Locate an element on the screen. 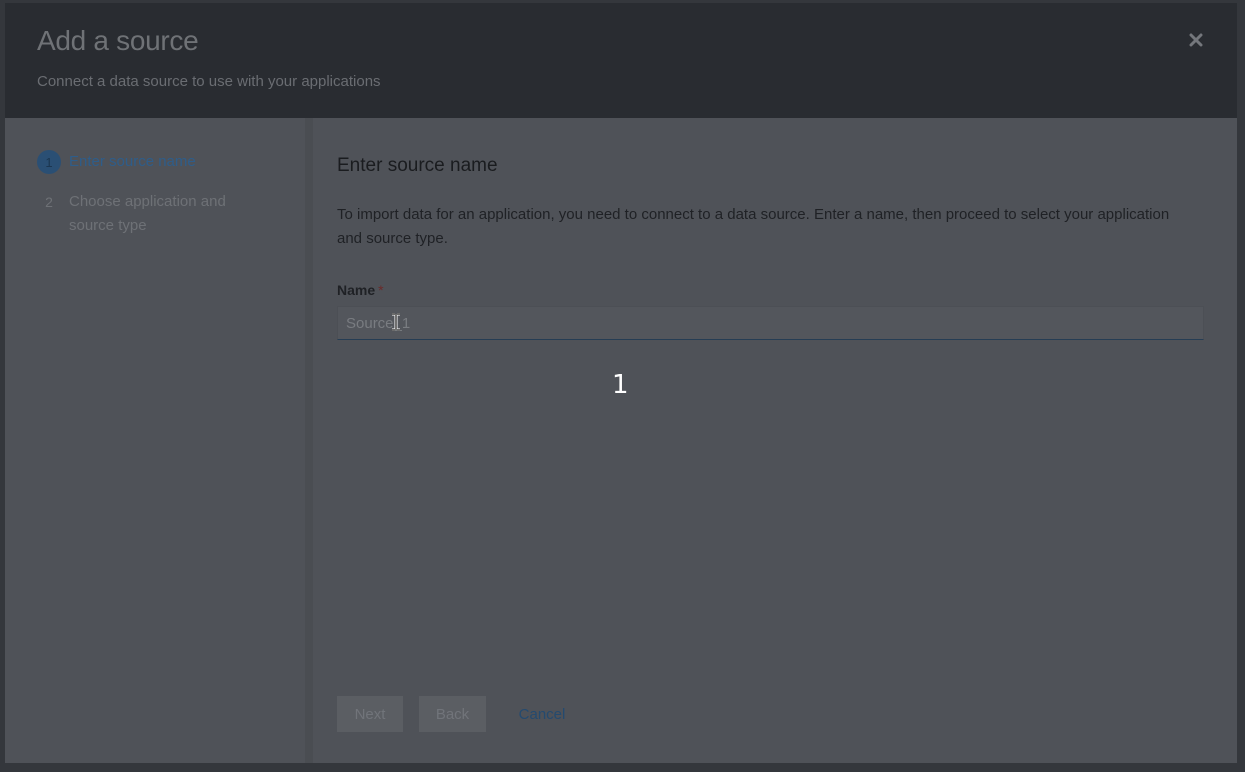 This screenshot has width=1245, height=772. nav-divider is located at coordinates (309, 440).